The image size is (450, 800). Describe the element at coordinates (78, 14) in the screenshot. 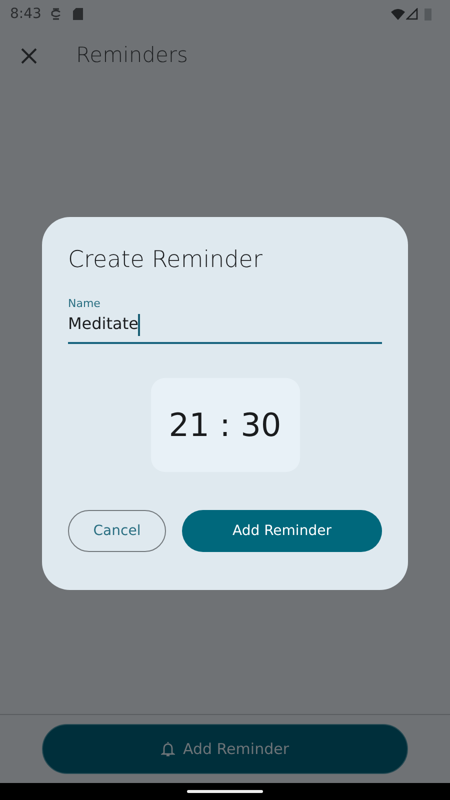

I see `sd-card-icon` at that location.